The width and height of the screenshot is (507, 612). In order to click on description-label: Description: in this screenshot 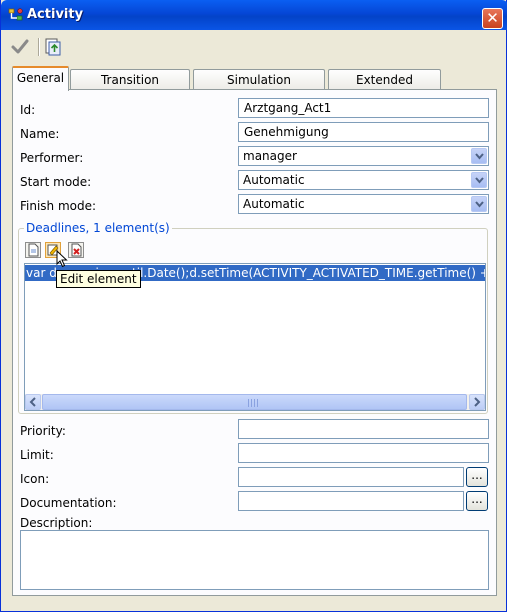, I will do `click(56, 523)`.